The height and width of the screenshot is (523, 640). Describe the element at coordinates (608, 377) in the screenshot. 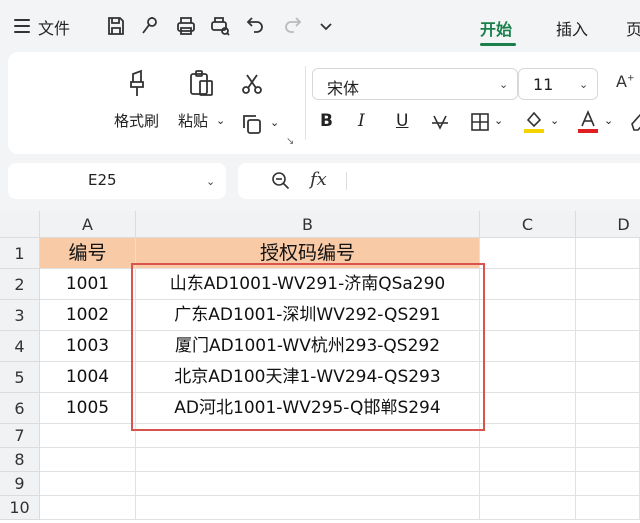

I see `cell-d5` at that location.